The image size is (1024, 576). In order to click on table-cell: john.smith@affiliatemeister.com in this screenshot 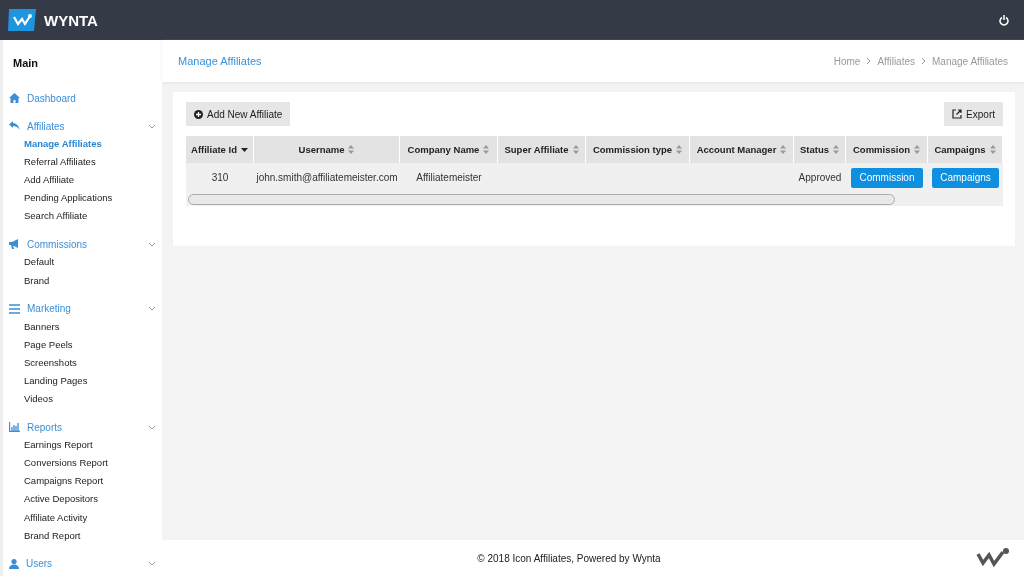, I will do `click(327, 177)`.